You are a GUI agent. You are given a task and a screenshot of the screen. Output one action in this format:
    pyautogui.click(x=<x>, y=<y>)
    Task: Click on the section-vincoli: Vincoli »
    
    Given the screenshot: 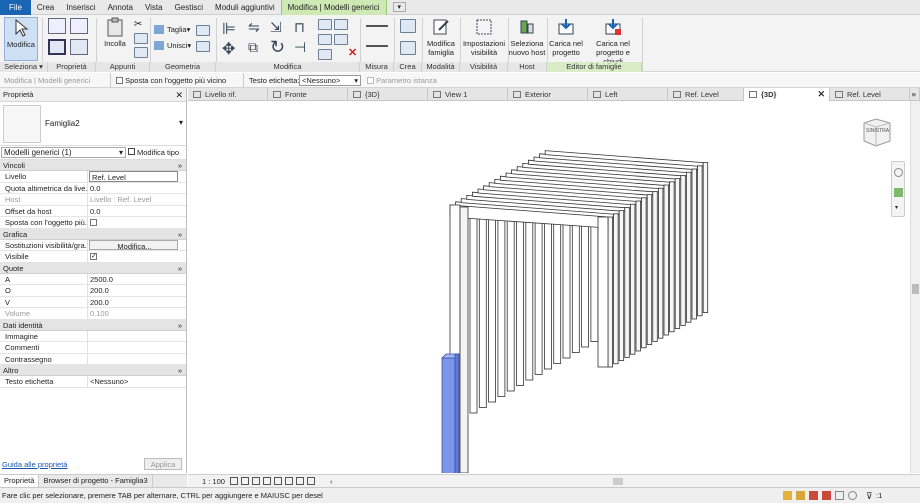 What is the action you would take?
    pyautogui.click(x=93, y=165)
    